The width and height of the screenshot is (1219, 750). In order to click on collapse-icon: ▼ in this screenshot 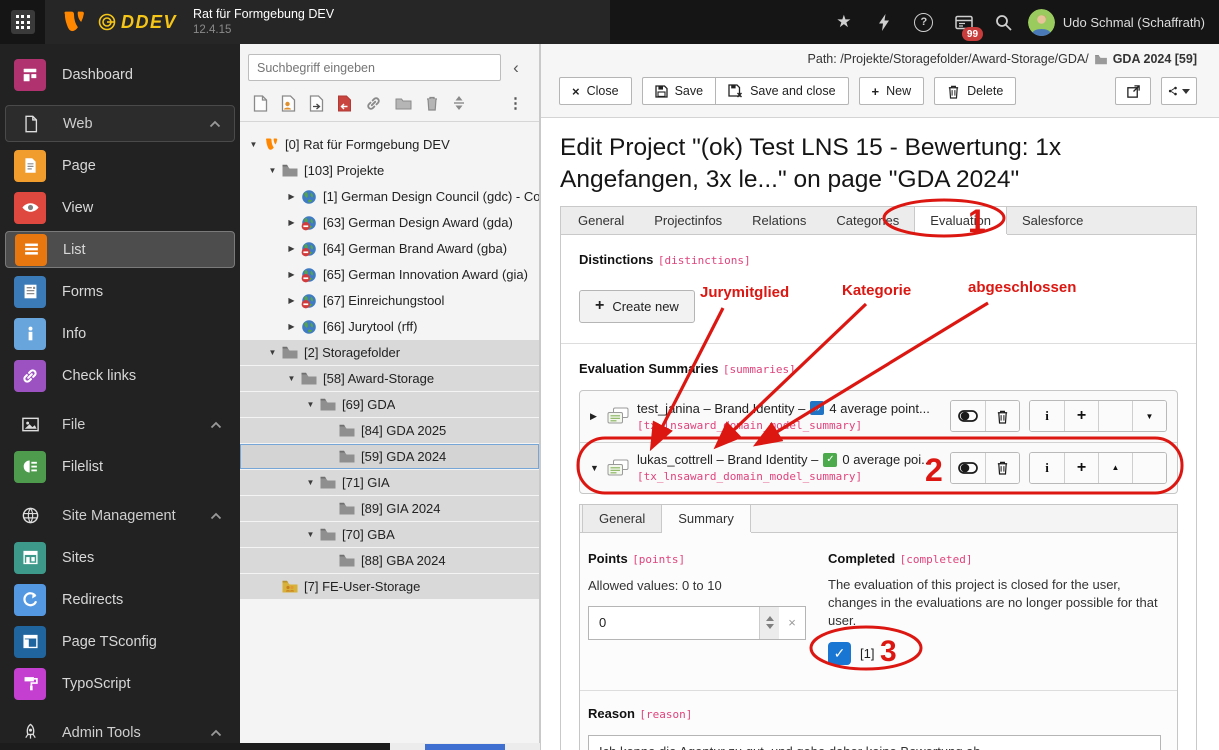, I will do `click(598, 468)`.